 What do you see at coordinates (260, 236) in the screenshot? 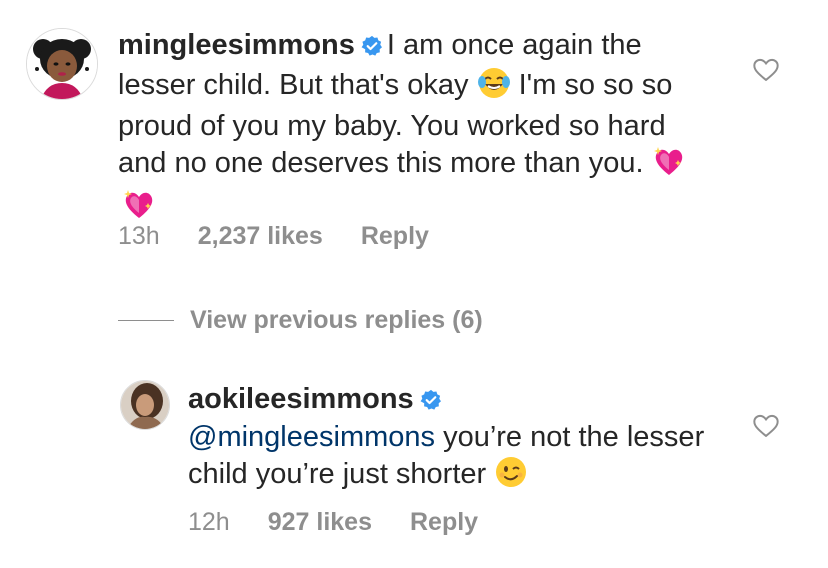
I see `comment-likes: 2,237 likes` at bounding box center [260, 236].